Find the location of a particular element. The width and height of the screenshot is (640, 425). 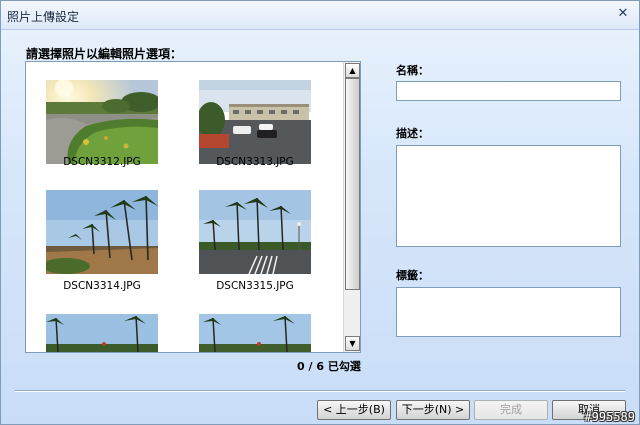

name-label: 名稱： is located at coordinates (412, 70).